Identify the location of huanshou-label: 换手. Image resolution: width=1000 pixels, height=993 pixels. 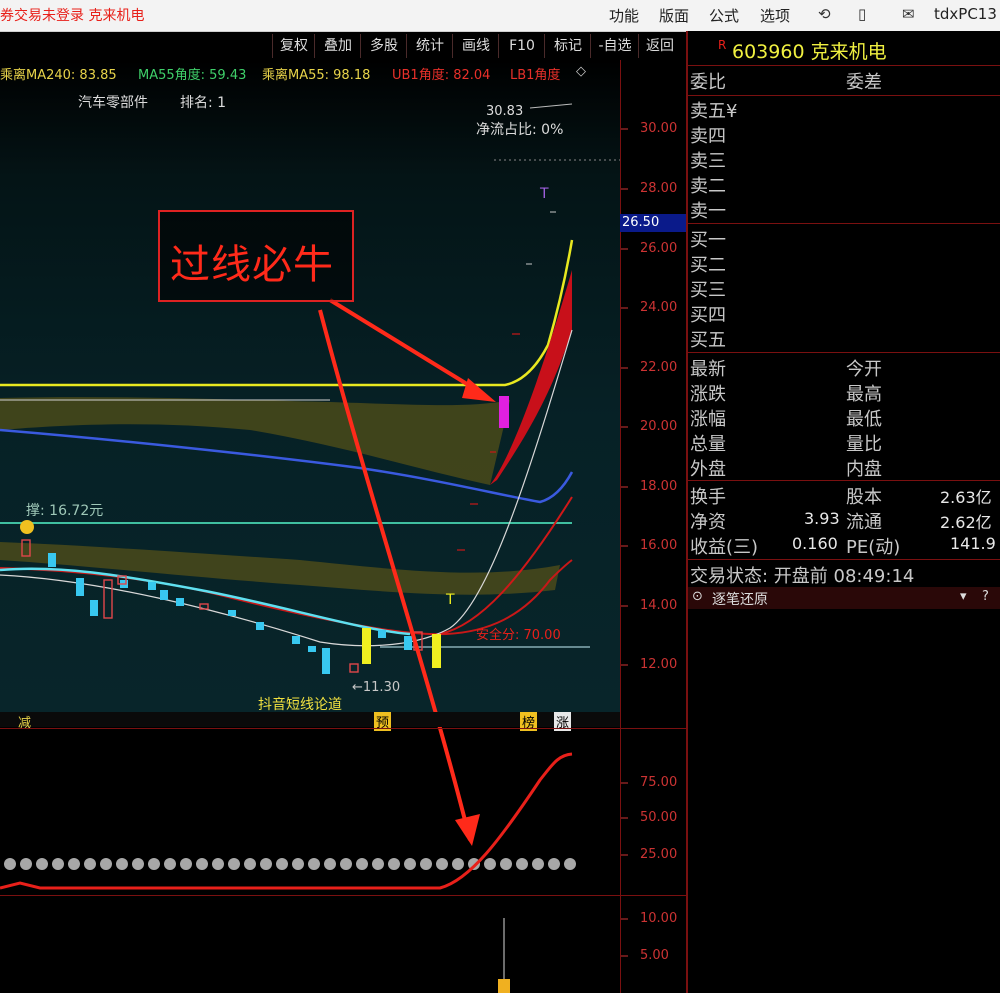
(708, 497).